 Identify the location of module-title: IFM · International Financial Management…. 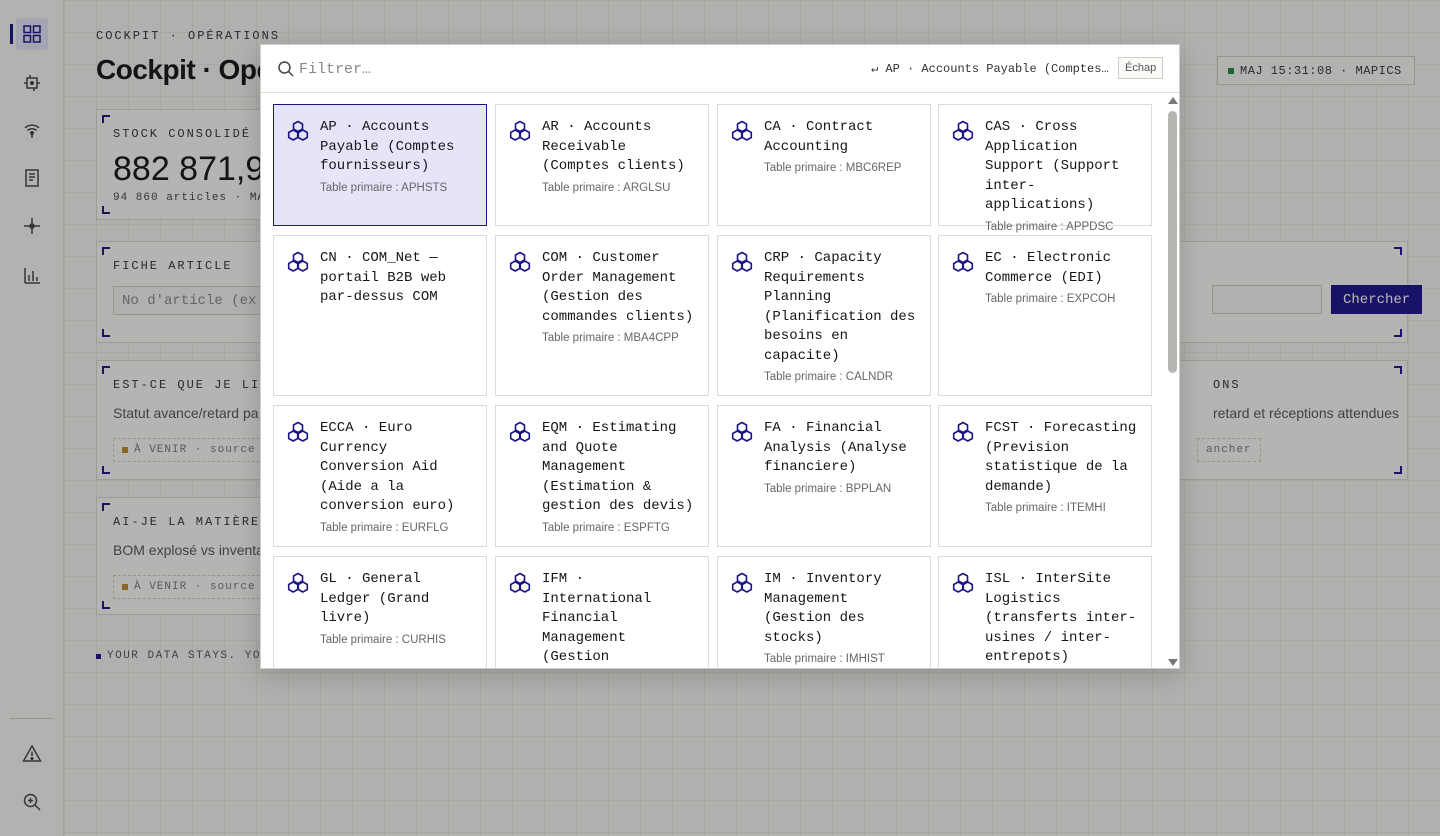
(620, 619).